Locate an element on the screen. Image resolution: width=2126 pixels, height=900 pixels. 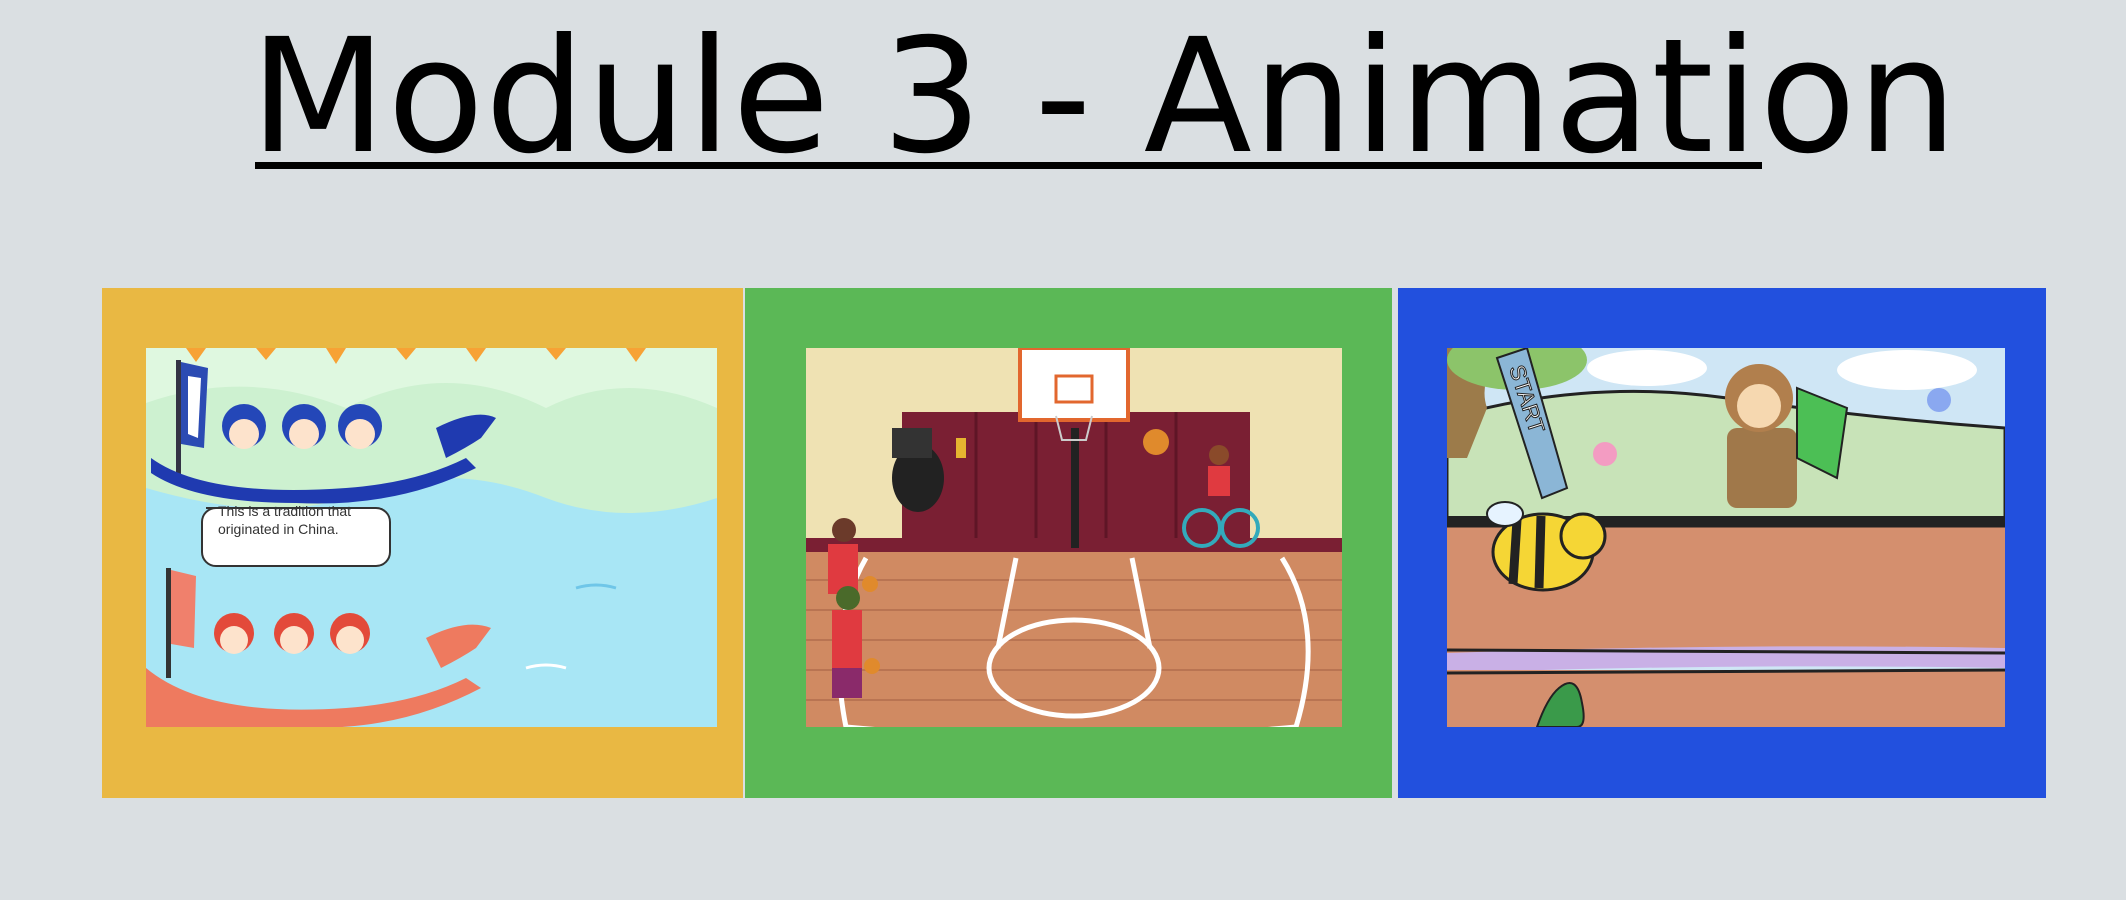
race-thumbnail: START is located at coordinates (1726, 537).